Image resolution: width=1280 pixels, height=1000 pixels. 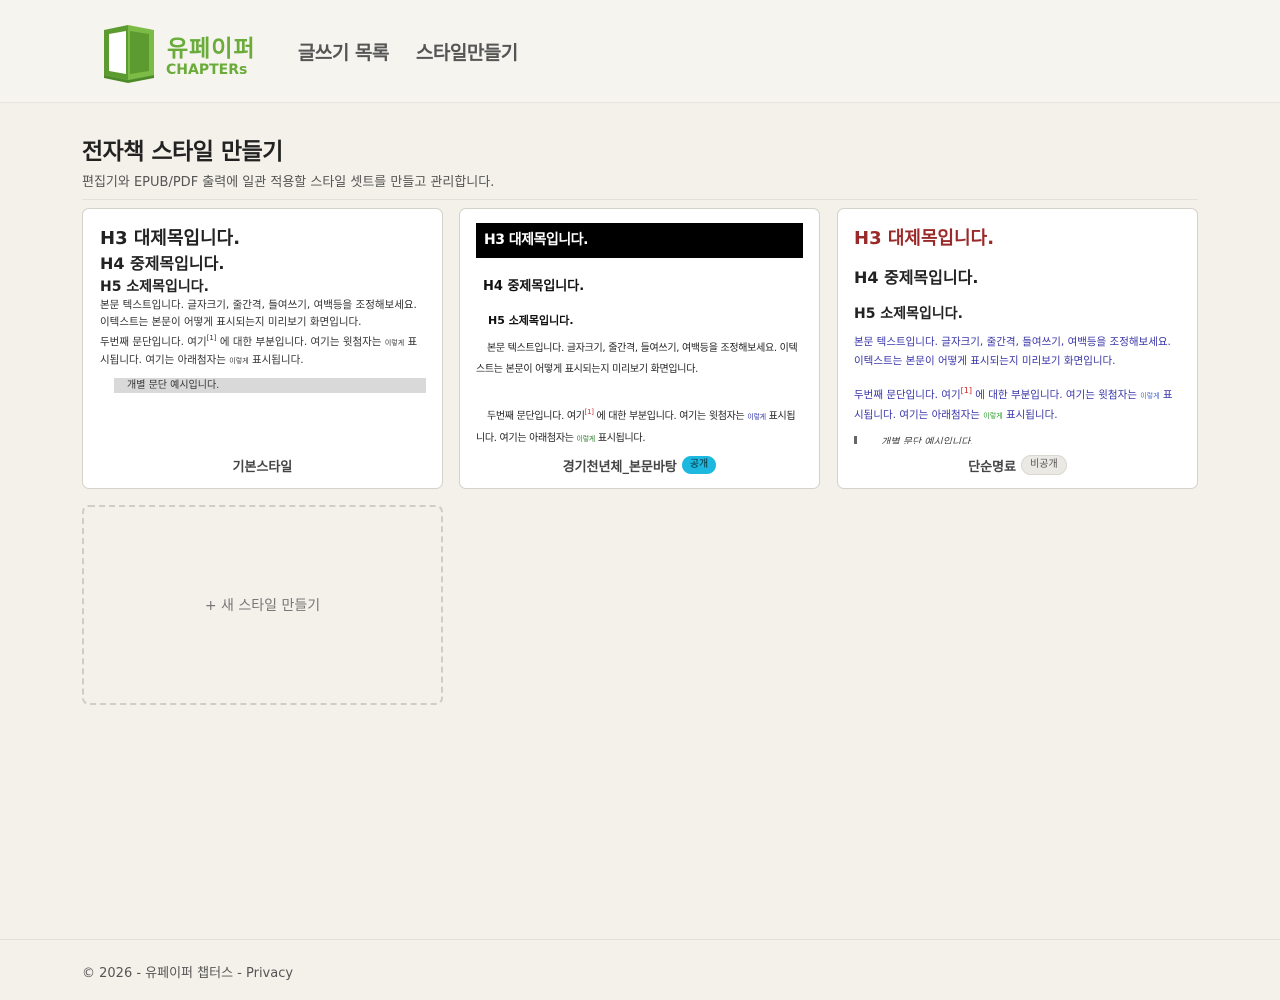 What do you see at coordinates (344, 51) in the screenshot?
I see `nav-item-write-list: 글쓰기 목록` at bounding box center [344, 51].